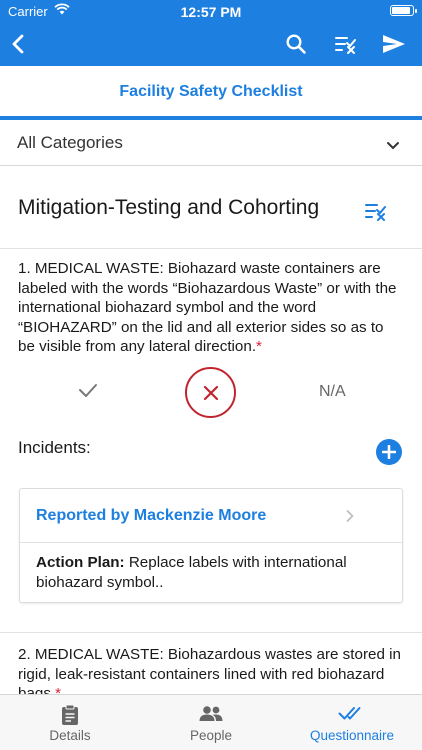  I want to click on answer-na-button: N/A, so click(332, 392).